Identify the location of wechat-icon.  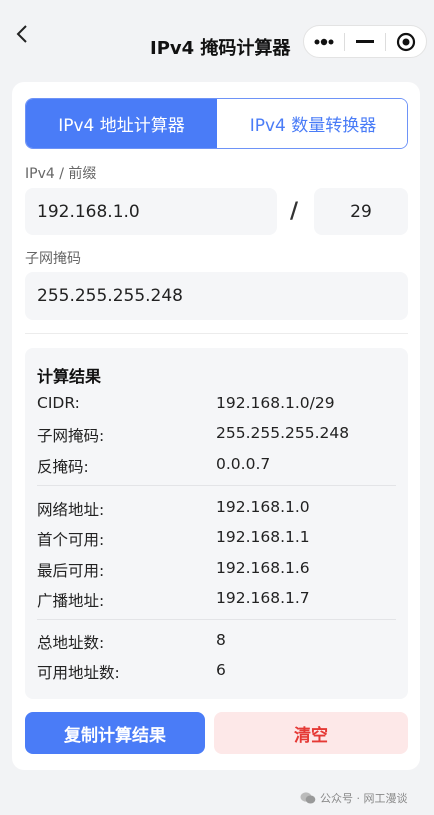
(308, 798).